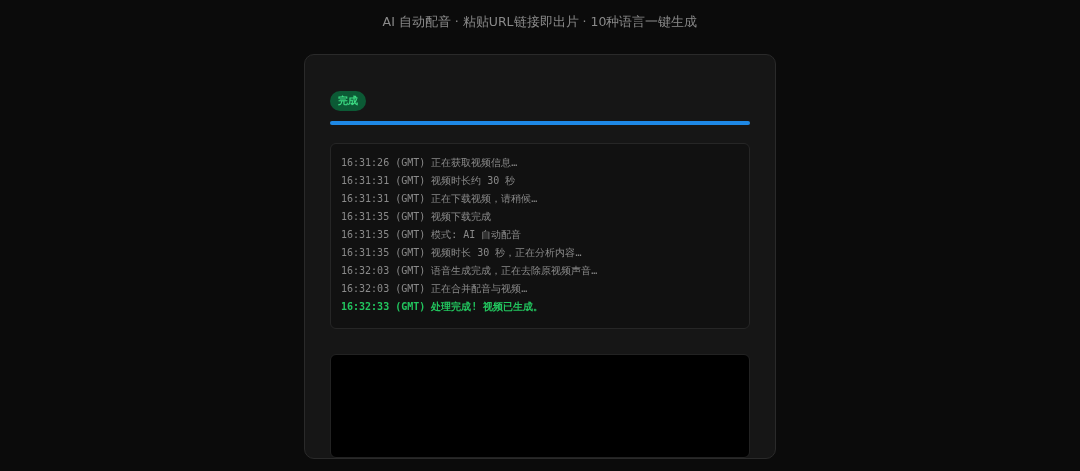 This screenshot has width=1080, height=471. What do you see at coordinates (348, 101) in the screenshot?
I see `status-badge: 完成` at bounding box center [348, 101].